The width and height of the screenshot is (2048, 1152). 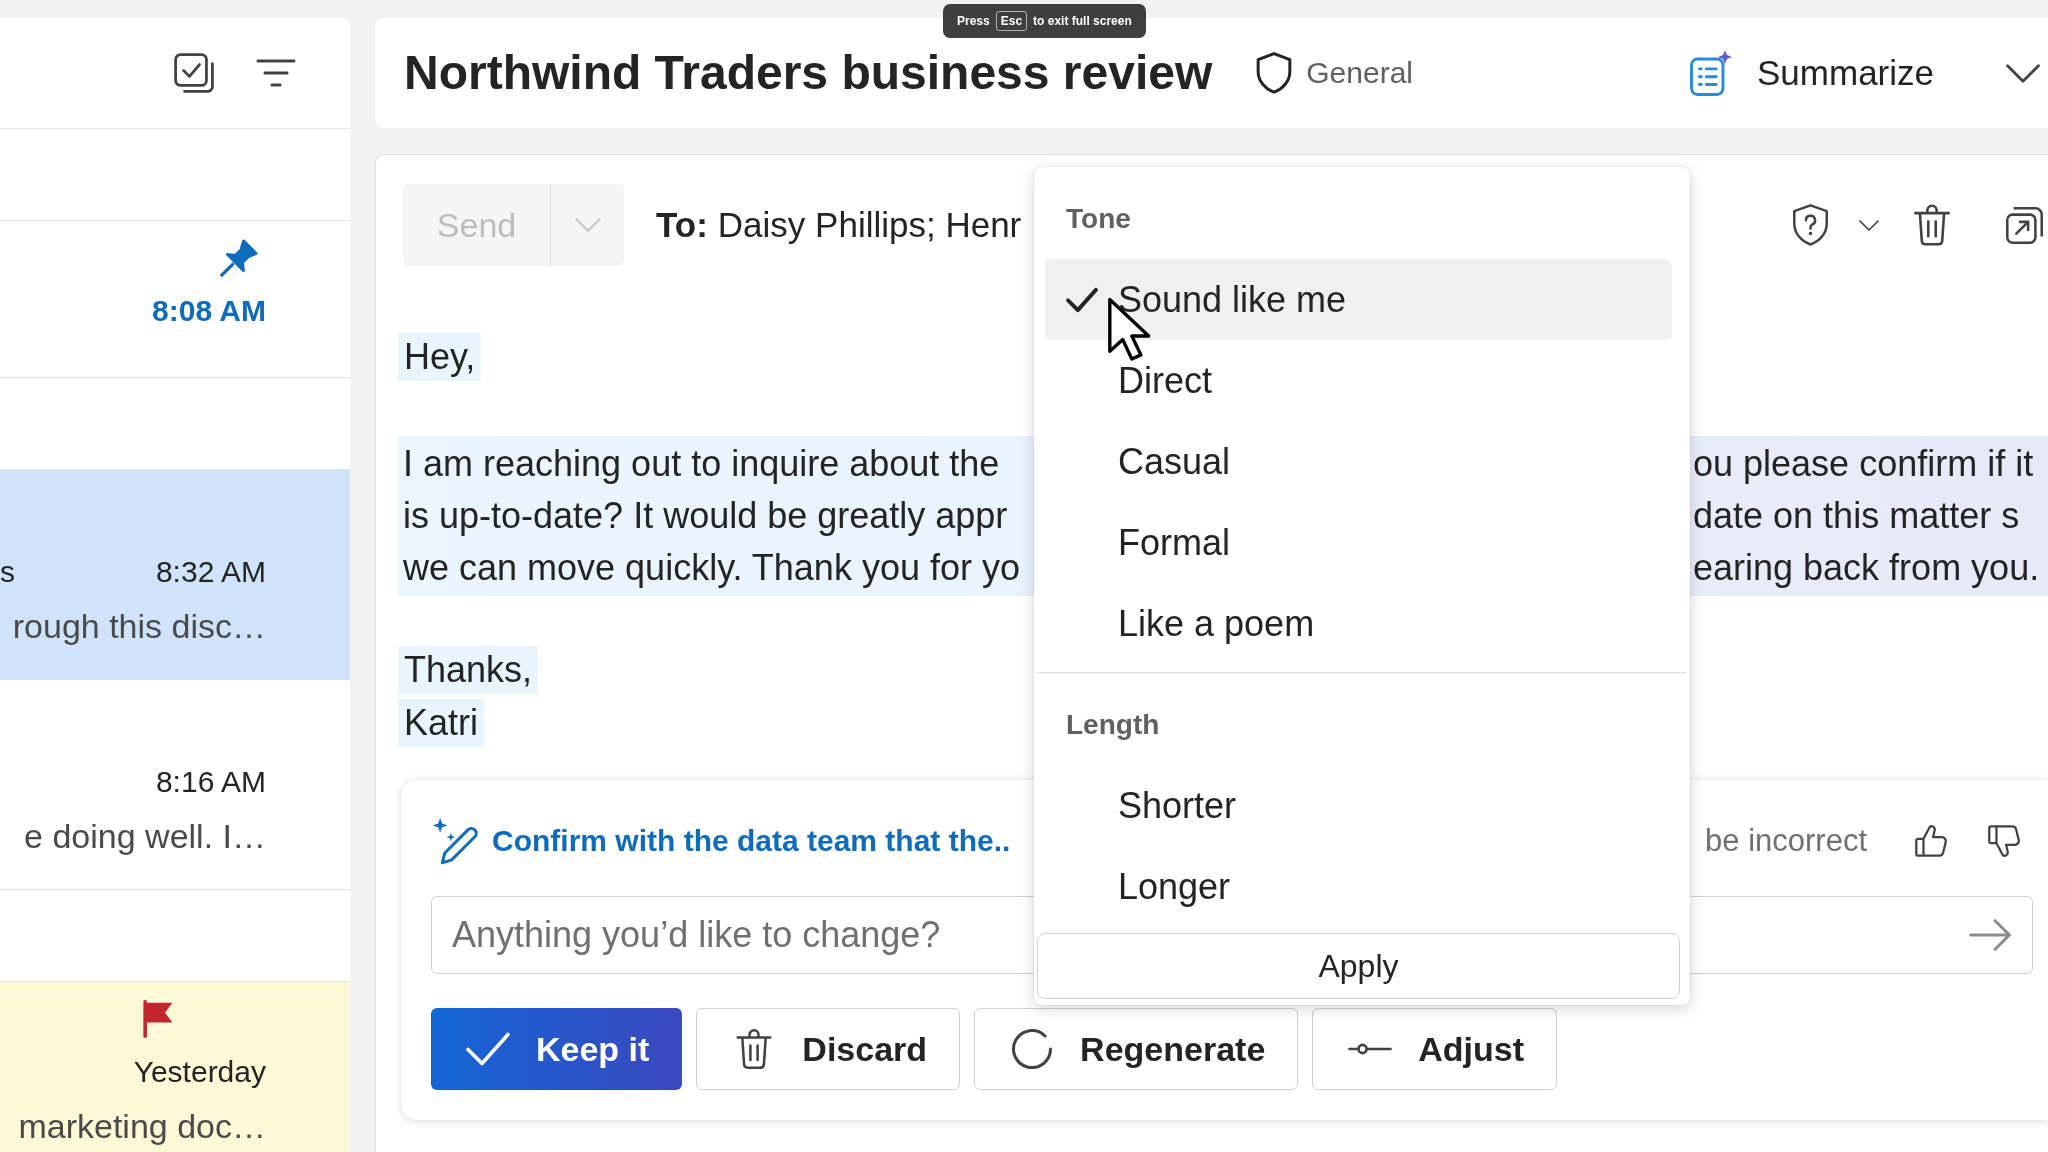 What do you see at coordinates (1359, 73) in the screenshot?
I see `sensitivity-label: General` at bounding box center [1359, 73].